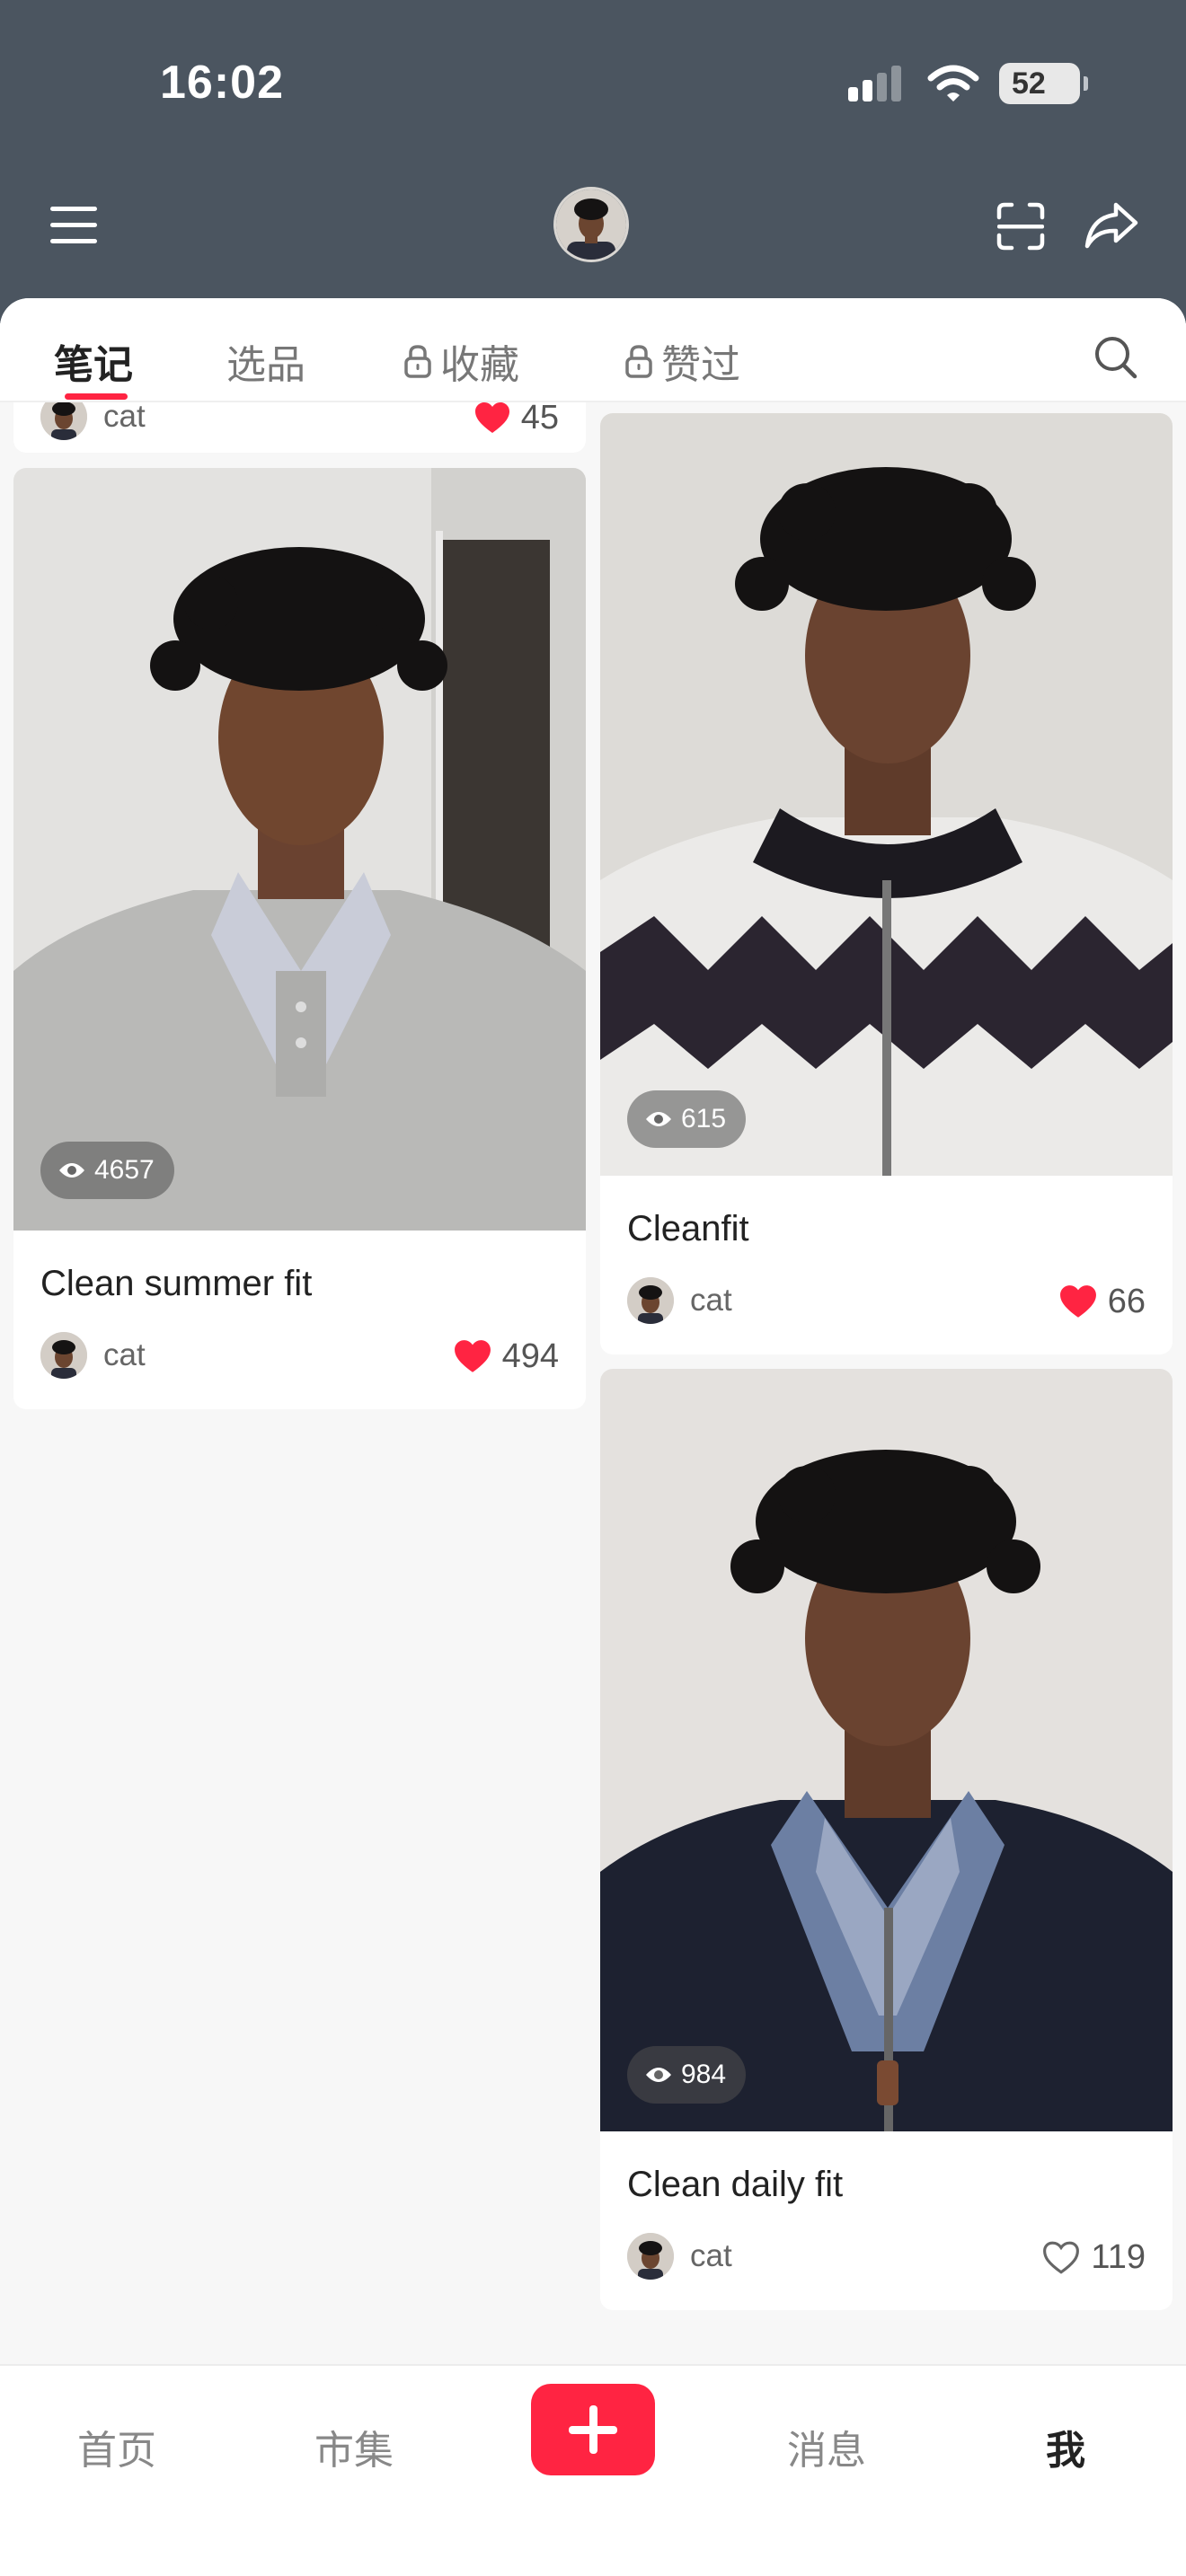  What do you see at coordinates (591, 224) in the screenshot?
I see `profile-avatar` at bounding box center [591, 224].